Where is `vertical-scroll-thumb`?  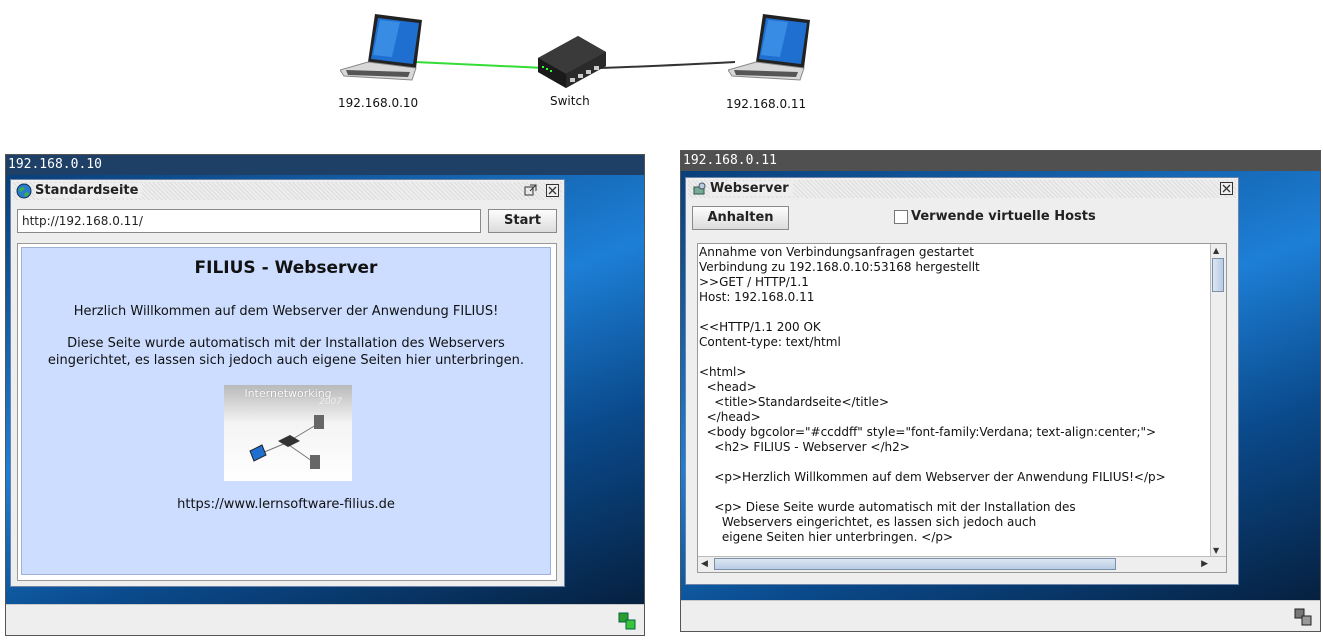
vertical-scroll-thumb is located at coordinates (1218, 275).